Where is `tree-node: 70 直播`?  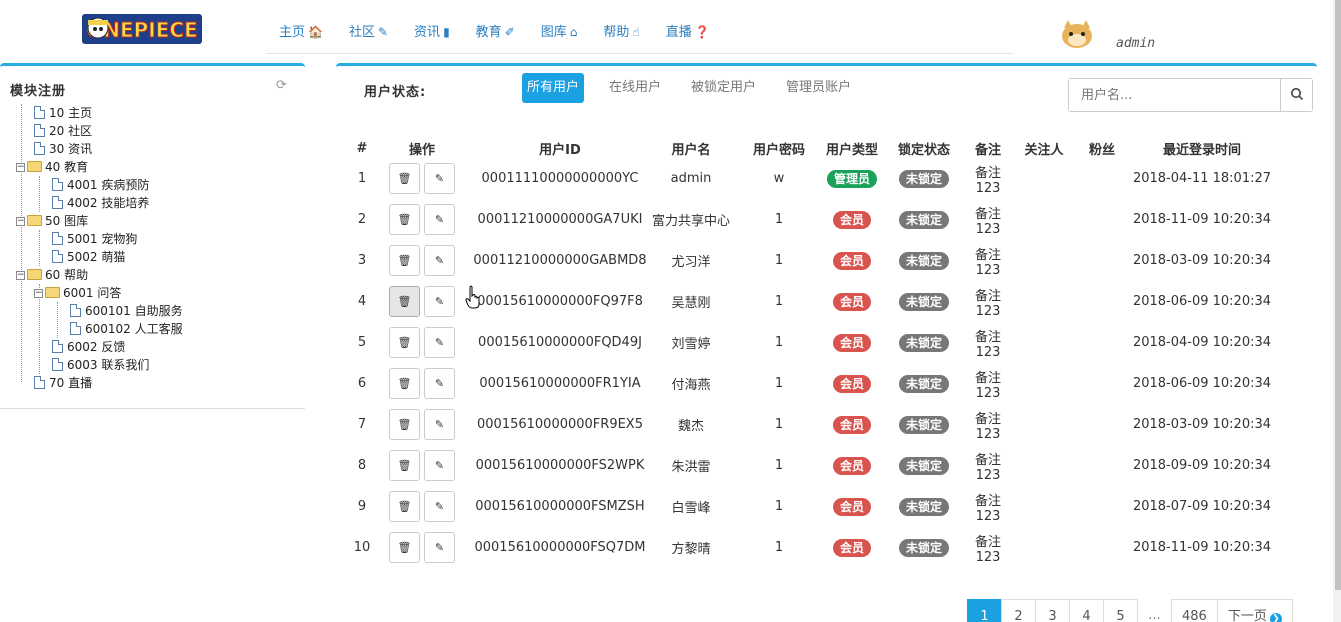 tree-node: 70 直播 is located at coordinates (99, 383).